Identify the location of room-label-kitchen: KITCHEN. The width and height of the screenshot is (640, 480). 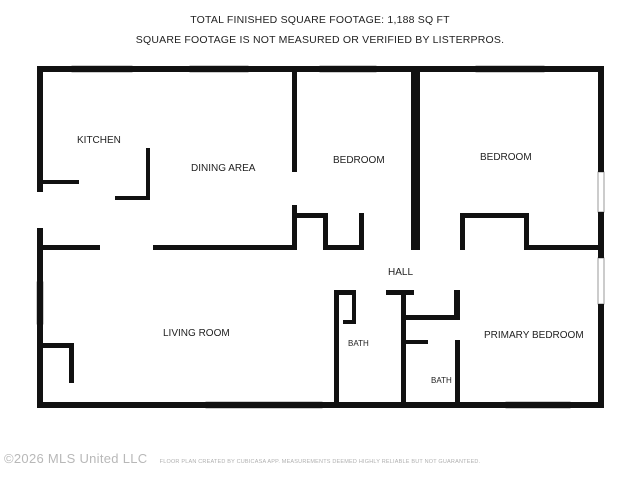
(99, 140).